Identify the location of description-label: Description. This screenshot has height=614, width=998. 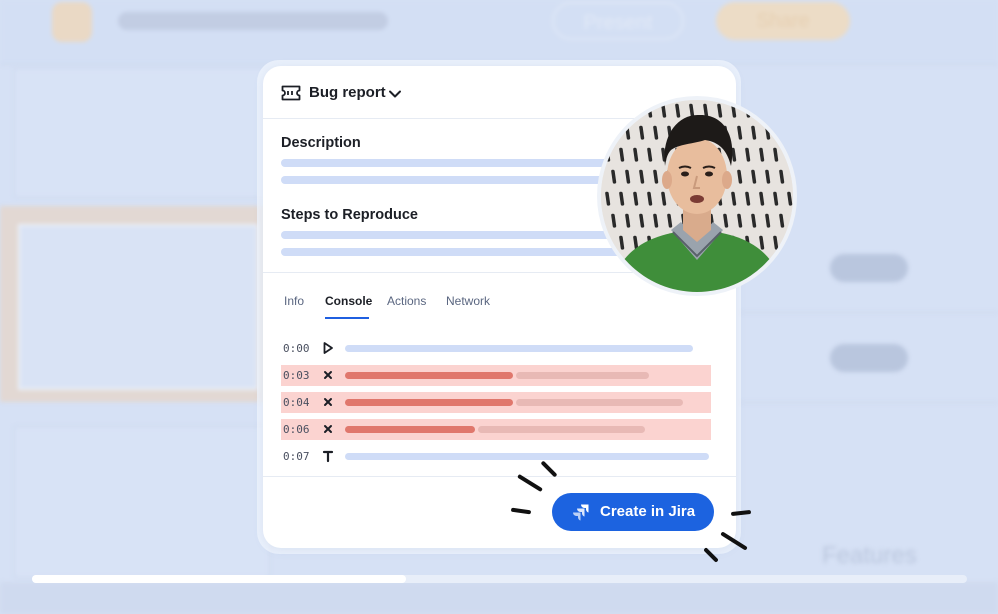
(321, 143).